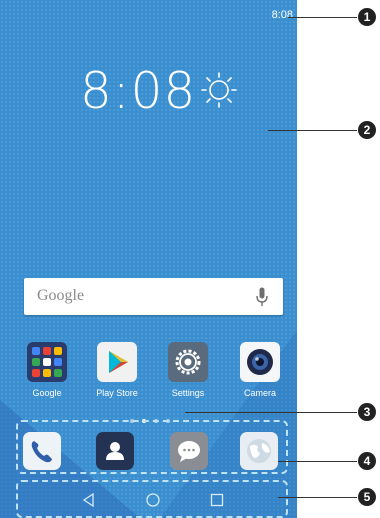 The image size is (380, 518). What do you see at coordinates (217, 500) in the screenshot?
I see `recents-icon` at bounding box center [217, 500].